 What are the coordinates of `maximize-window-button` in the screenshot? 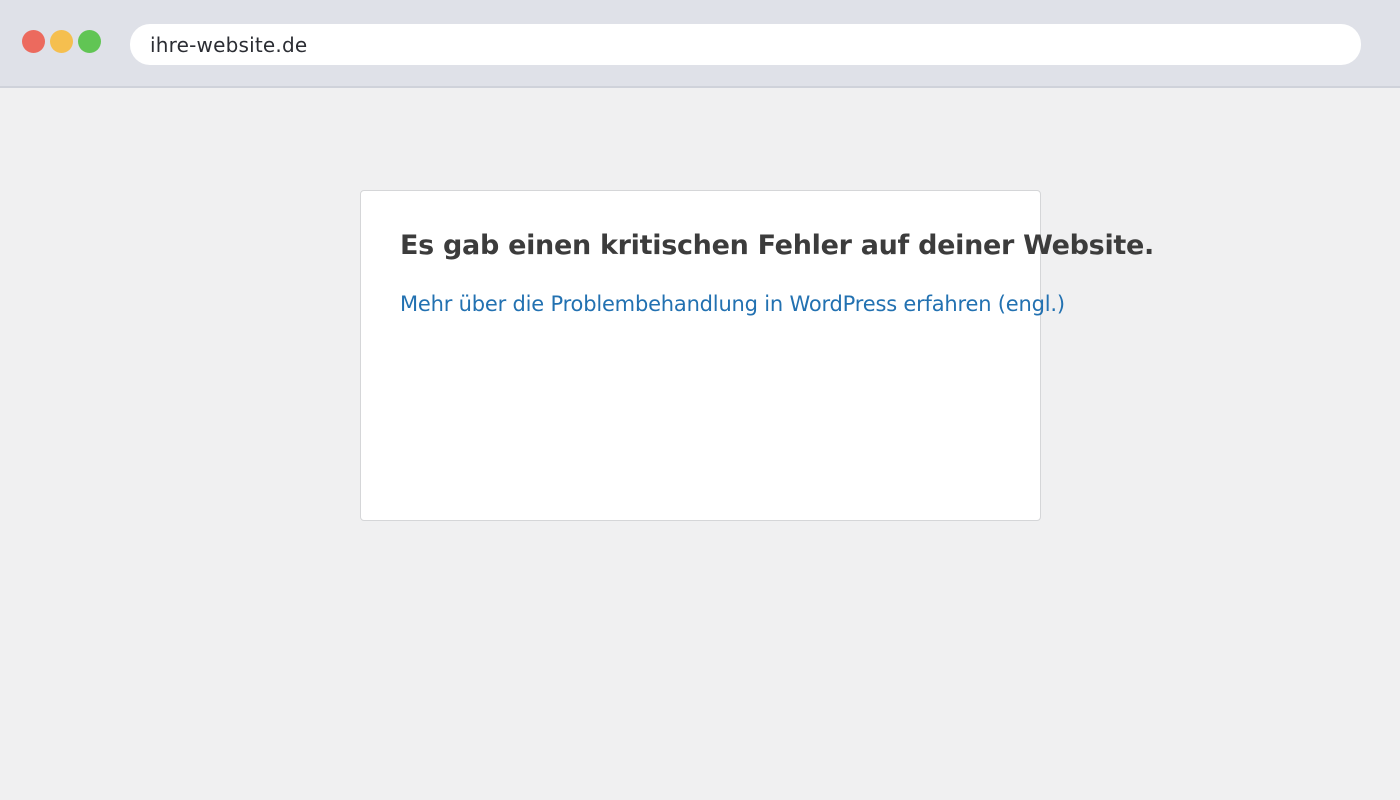 It's located at (89, 41).